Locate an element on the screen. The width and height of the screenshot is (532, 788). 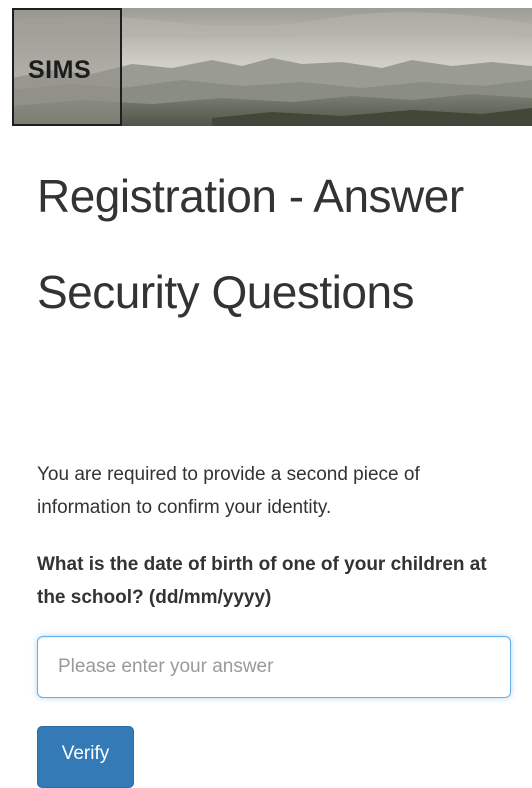
header-banner: SIMS is located at coordinates (272, 67).